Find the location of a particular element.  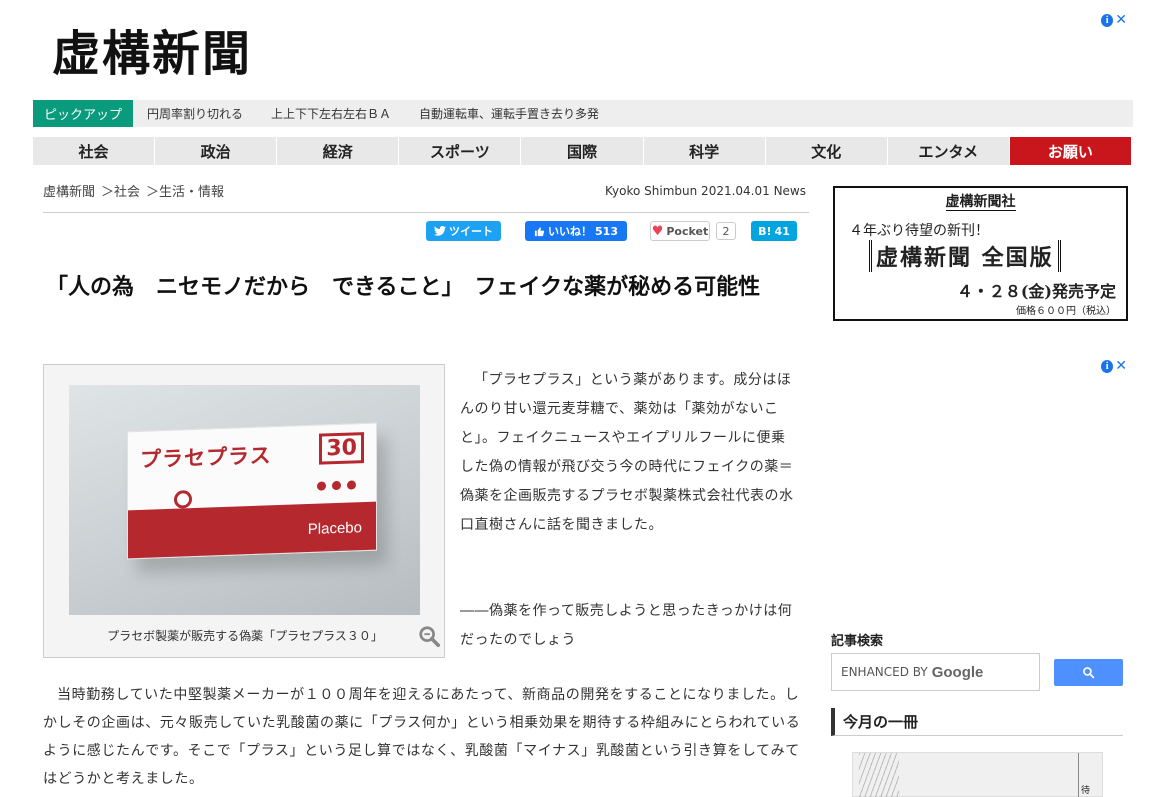

ad-book-title: 虚構新聞 全国版 is located at coordinates (965, 256).